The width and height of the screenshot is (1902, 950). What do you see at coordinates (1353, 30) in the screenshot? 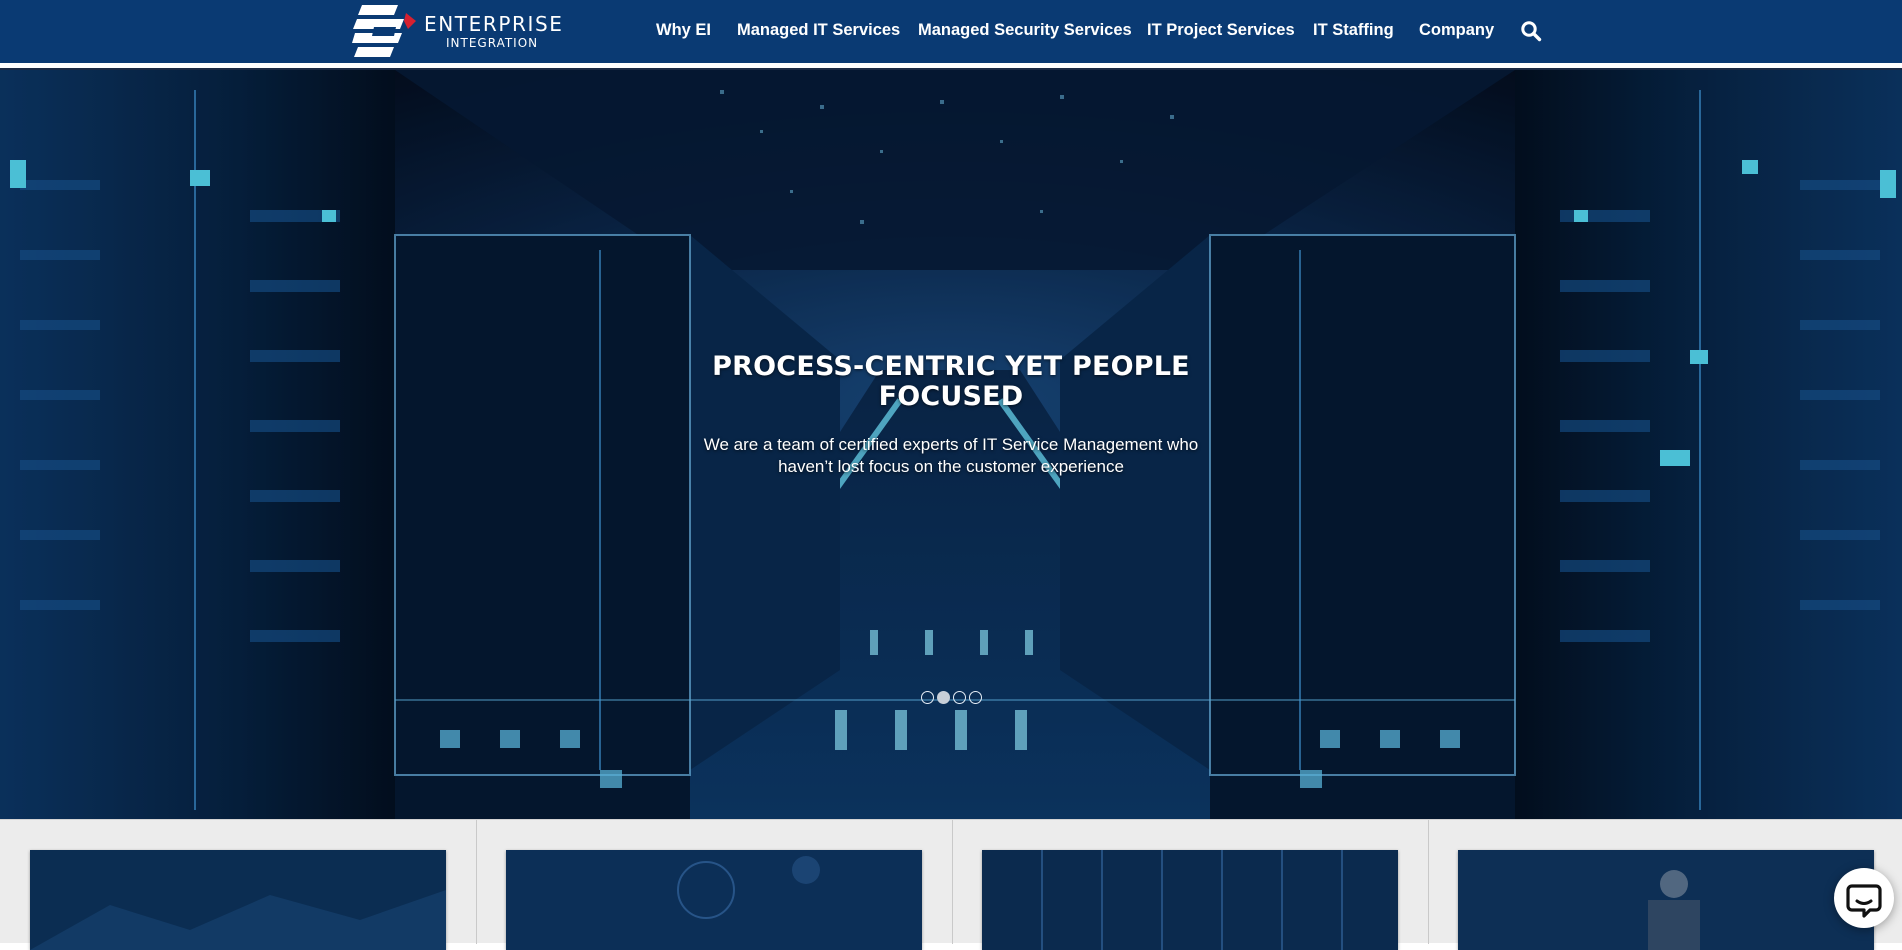
I see `nav-item-it-staffing: IT Staffing` at bounding box center [1353, 30].